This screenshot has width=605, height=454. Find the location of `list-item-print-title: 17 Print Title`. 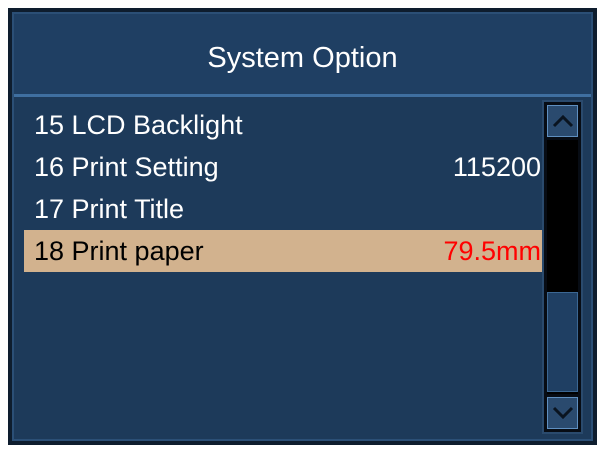

list-item-print-title: 17 Print Title is located at coordinates (285, 209).